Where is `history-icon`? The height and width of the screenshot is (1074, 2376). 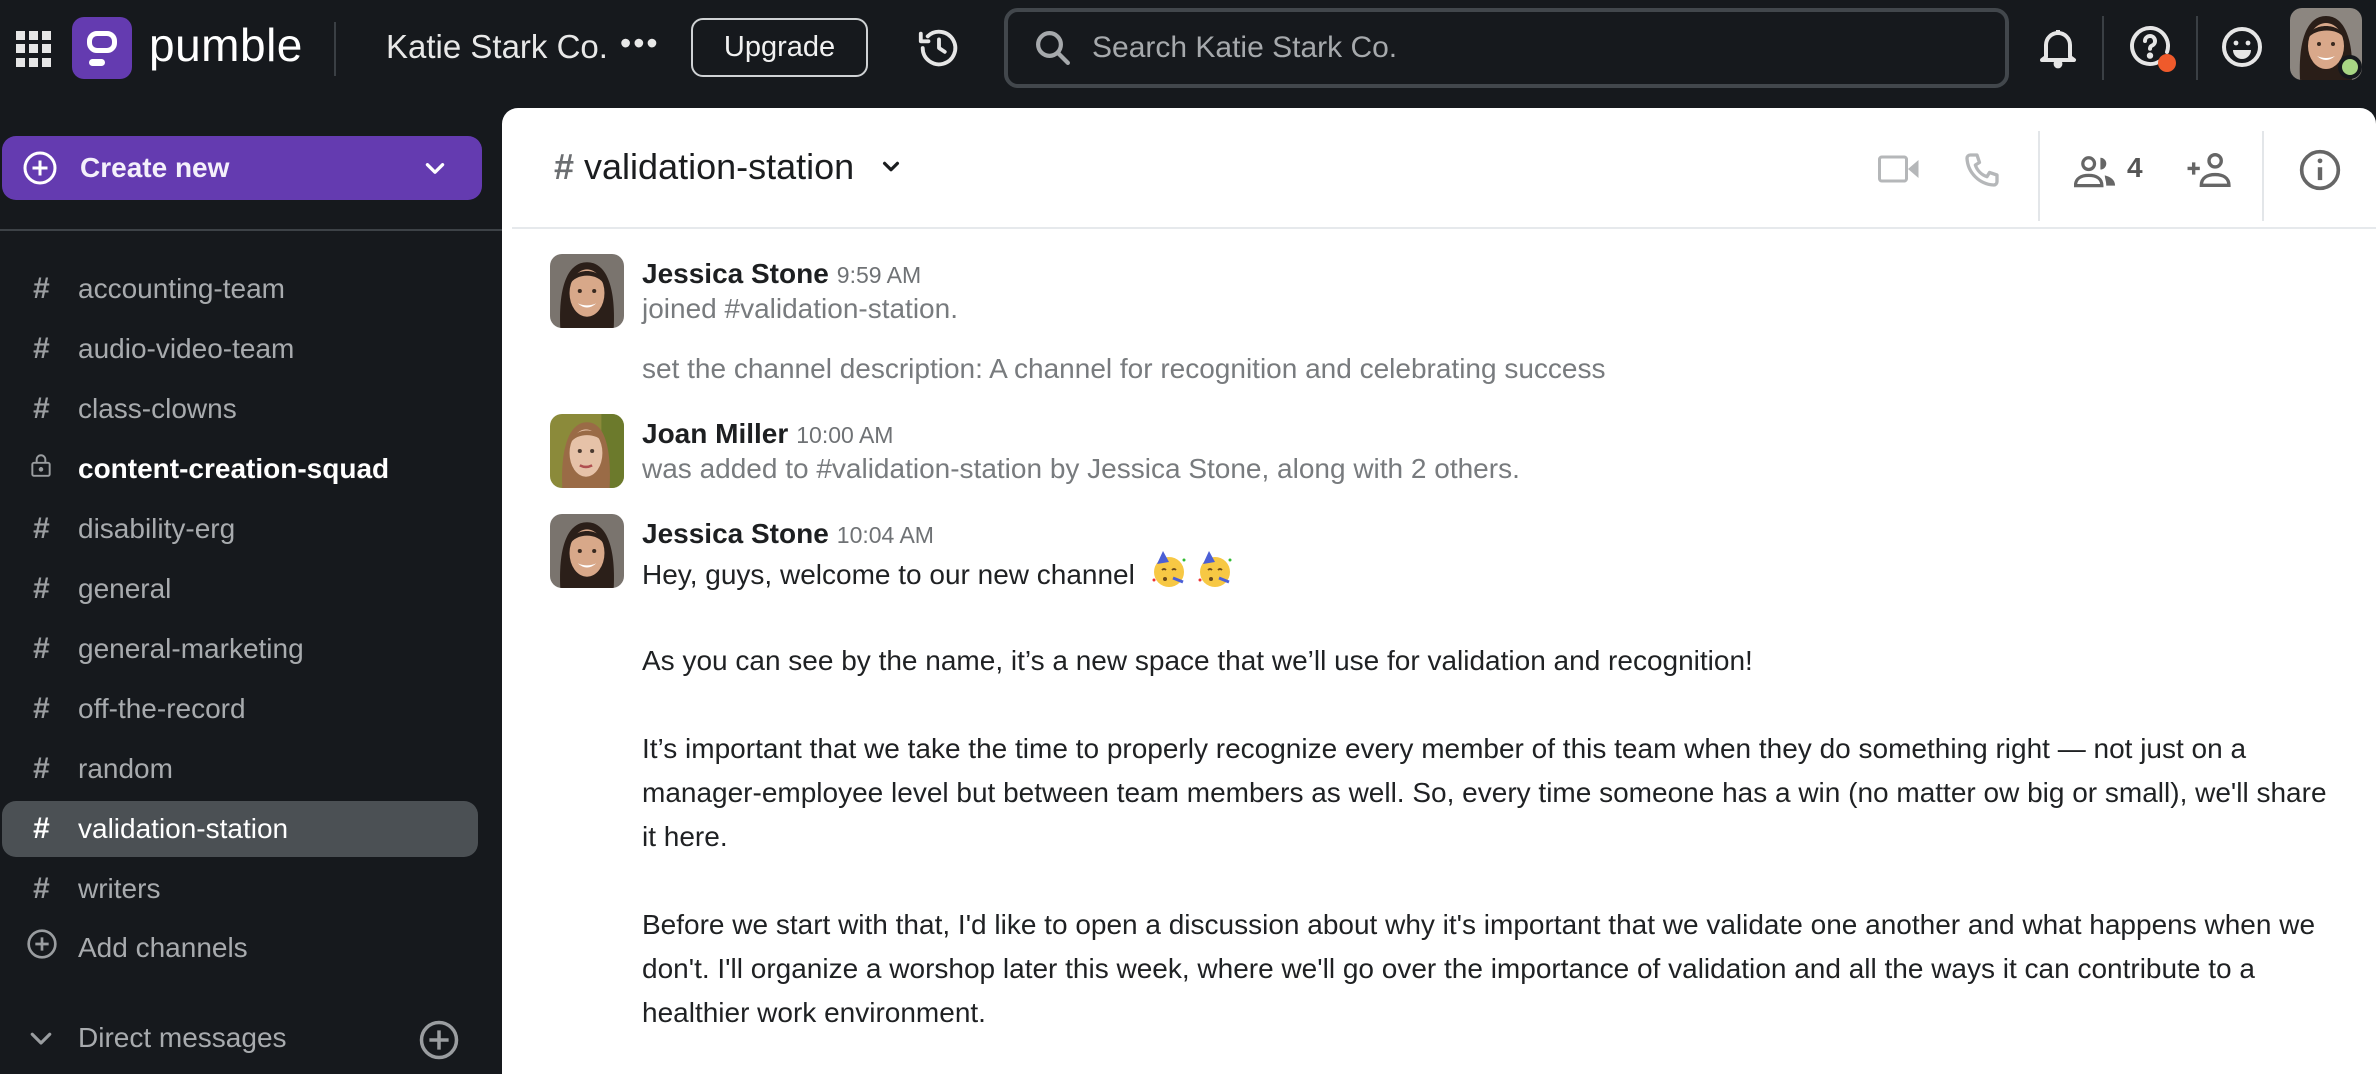 history-icon is located at coordinates (939, 48).